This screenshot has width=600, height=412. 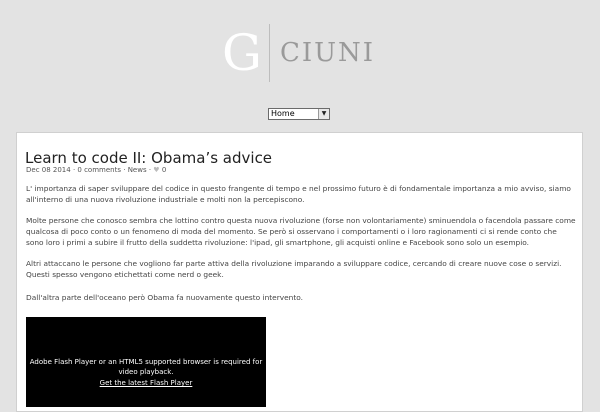 I want to click on chevron-down-icon: ▼, so click(x=323, y=114).